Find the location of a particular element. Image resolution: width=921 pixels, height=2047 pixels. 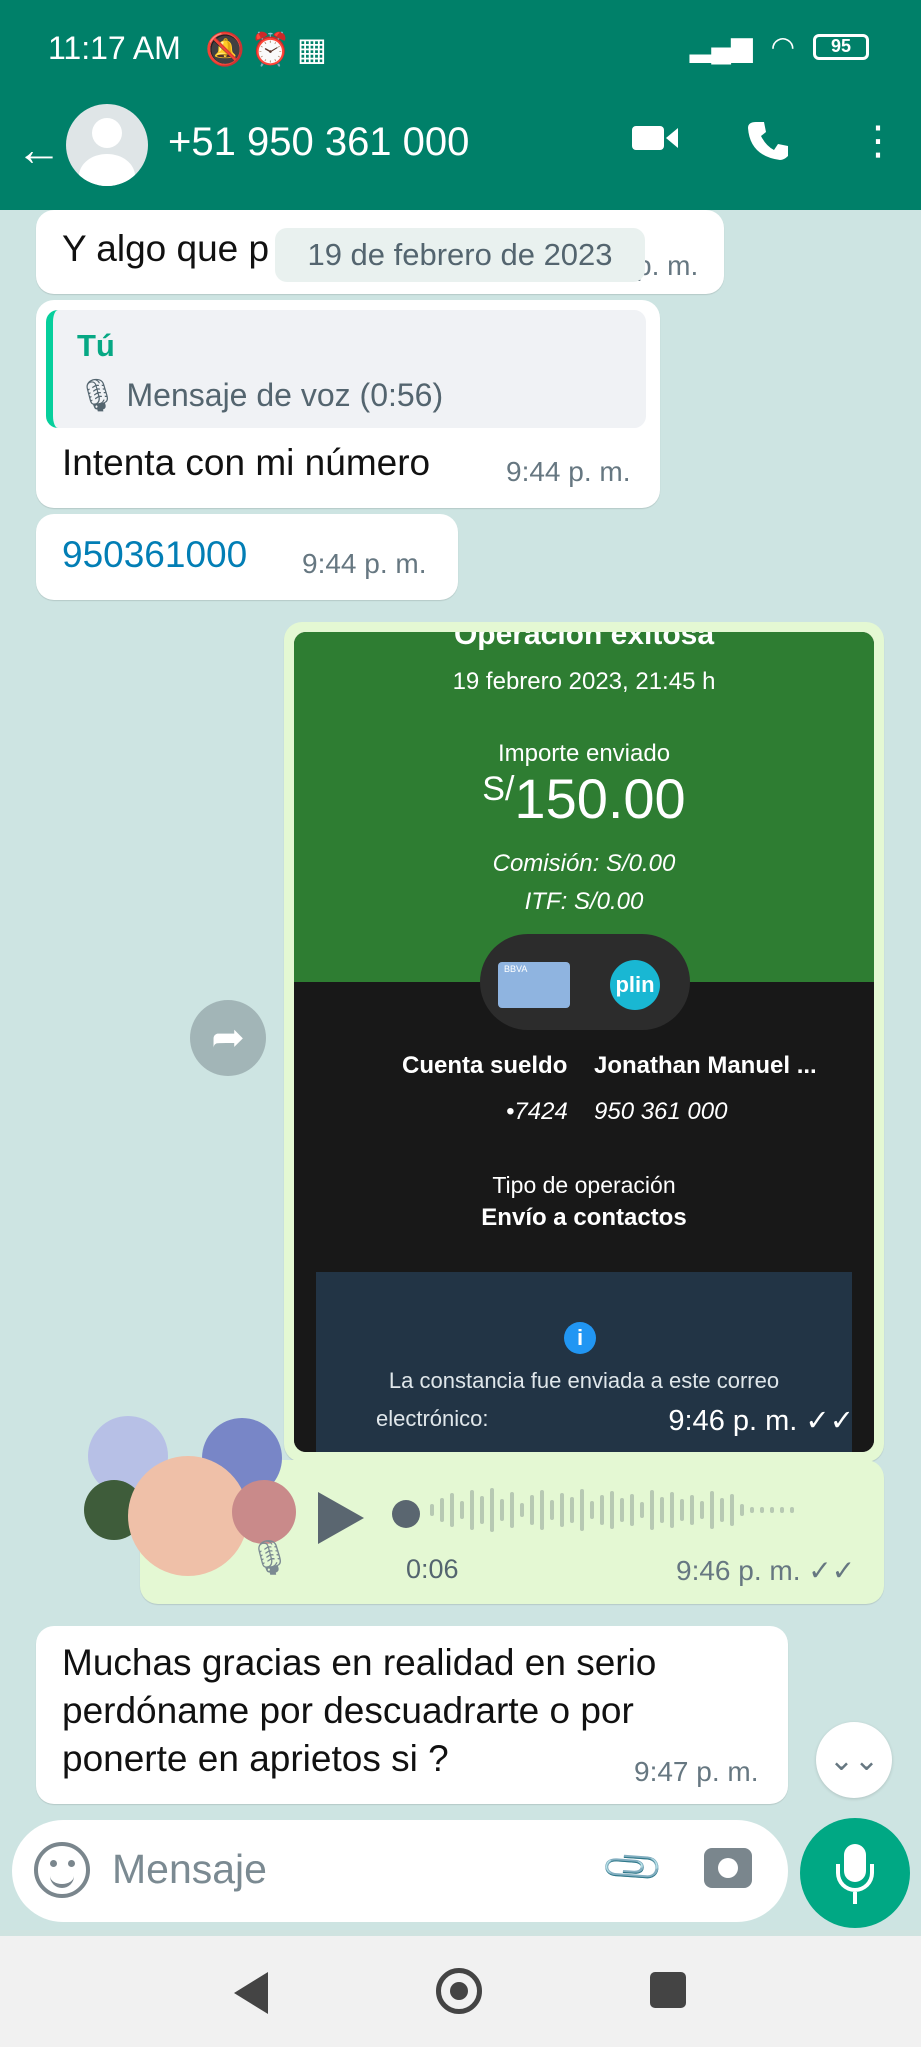

account-from: Cuenta sueldo is located at coordinates (485, 1065).